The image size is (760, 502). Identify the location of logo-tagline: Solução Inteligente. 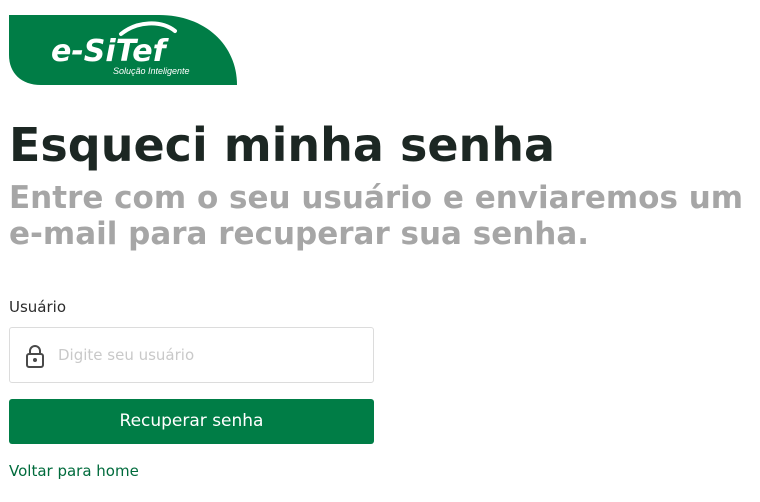
(151, 71).